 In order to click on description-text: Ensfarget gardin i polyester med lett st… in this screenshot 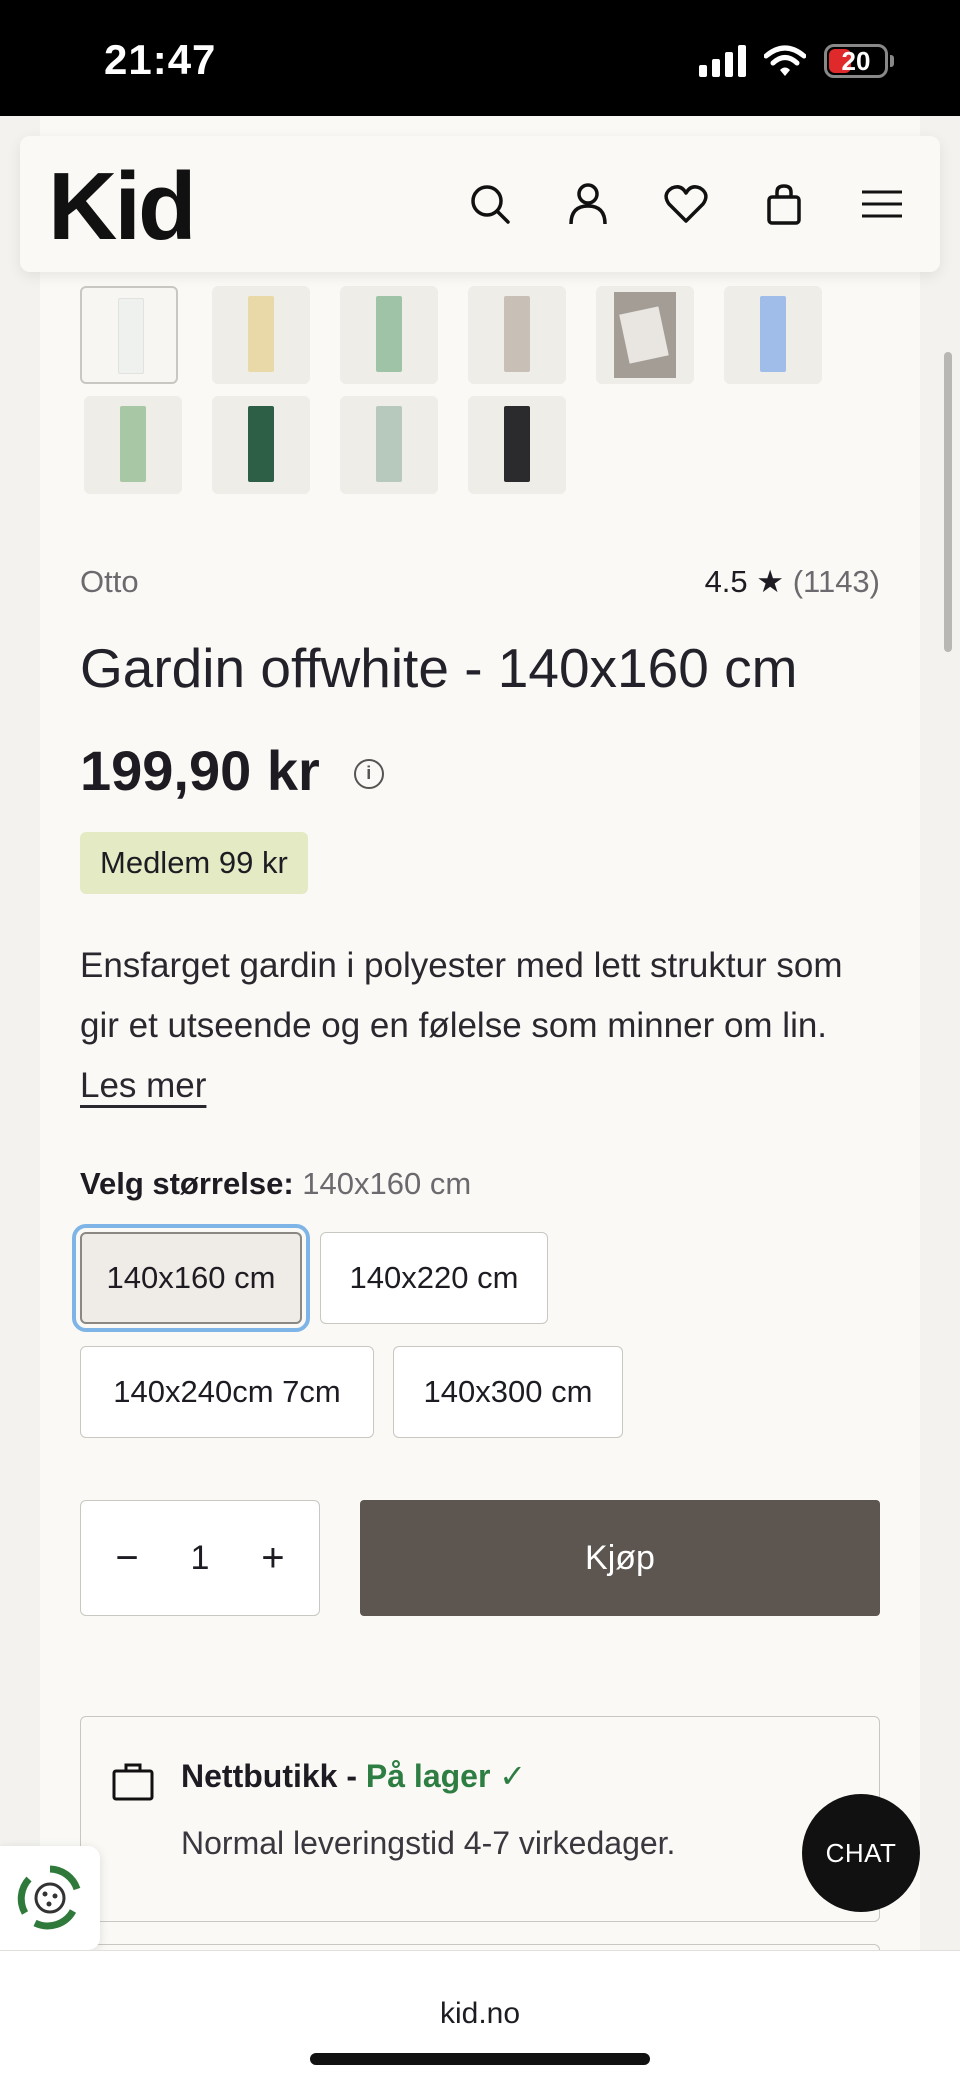, I will do `click(461, 995)`.